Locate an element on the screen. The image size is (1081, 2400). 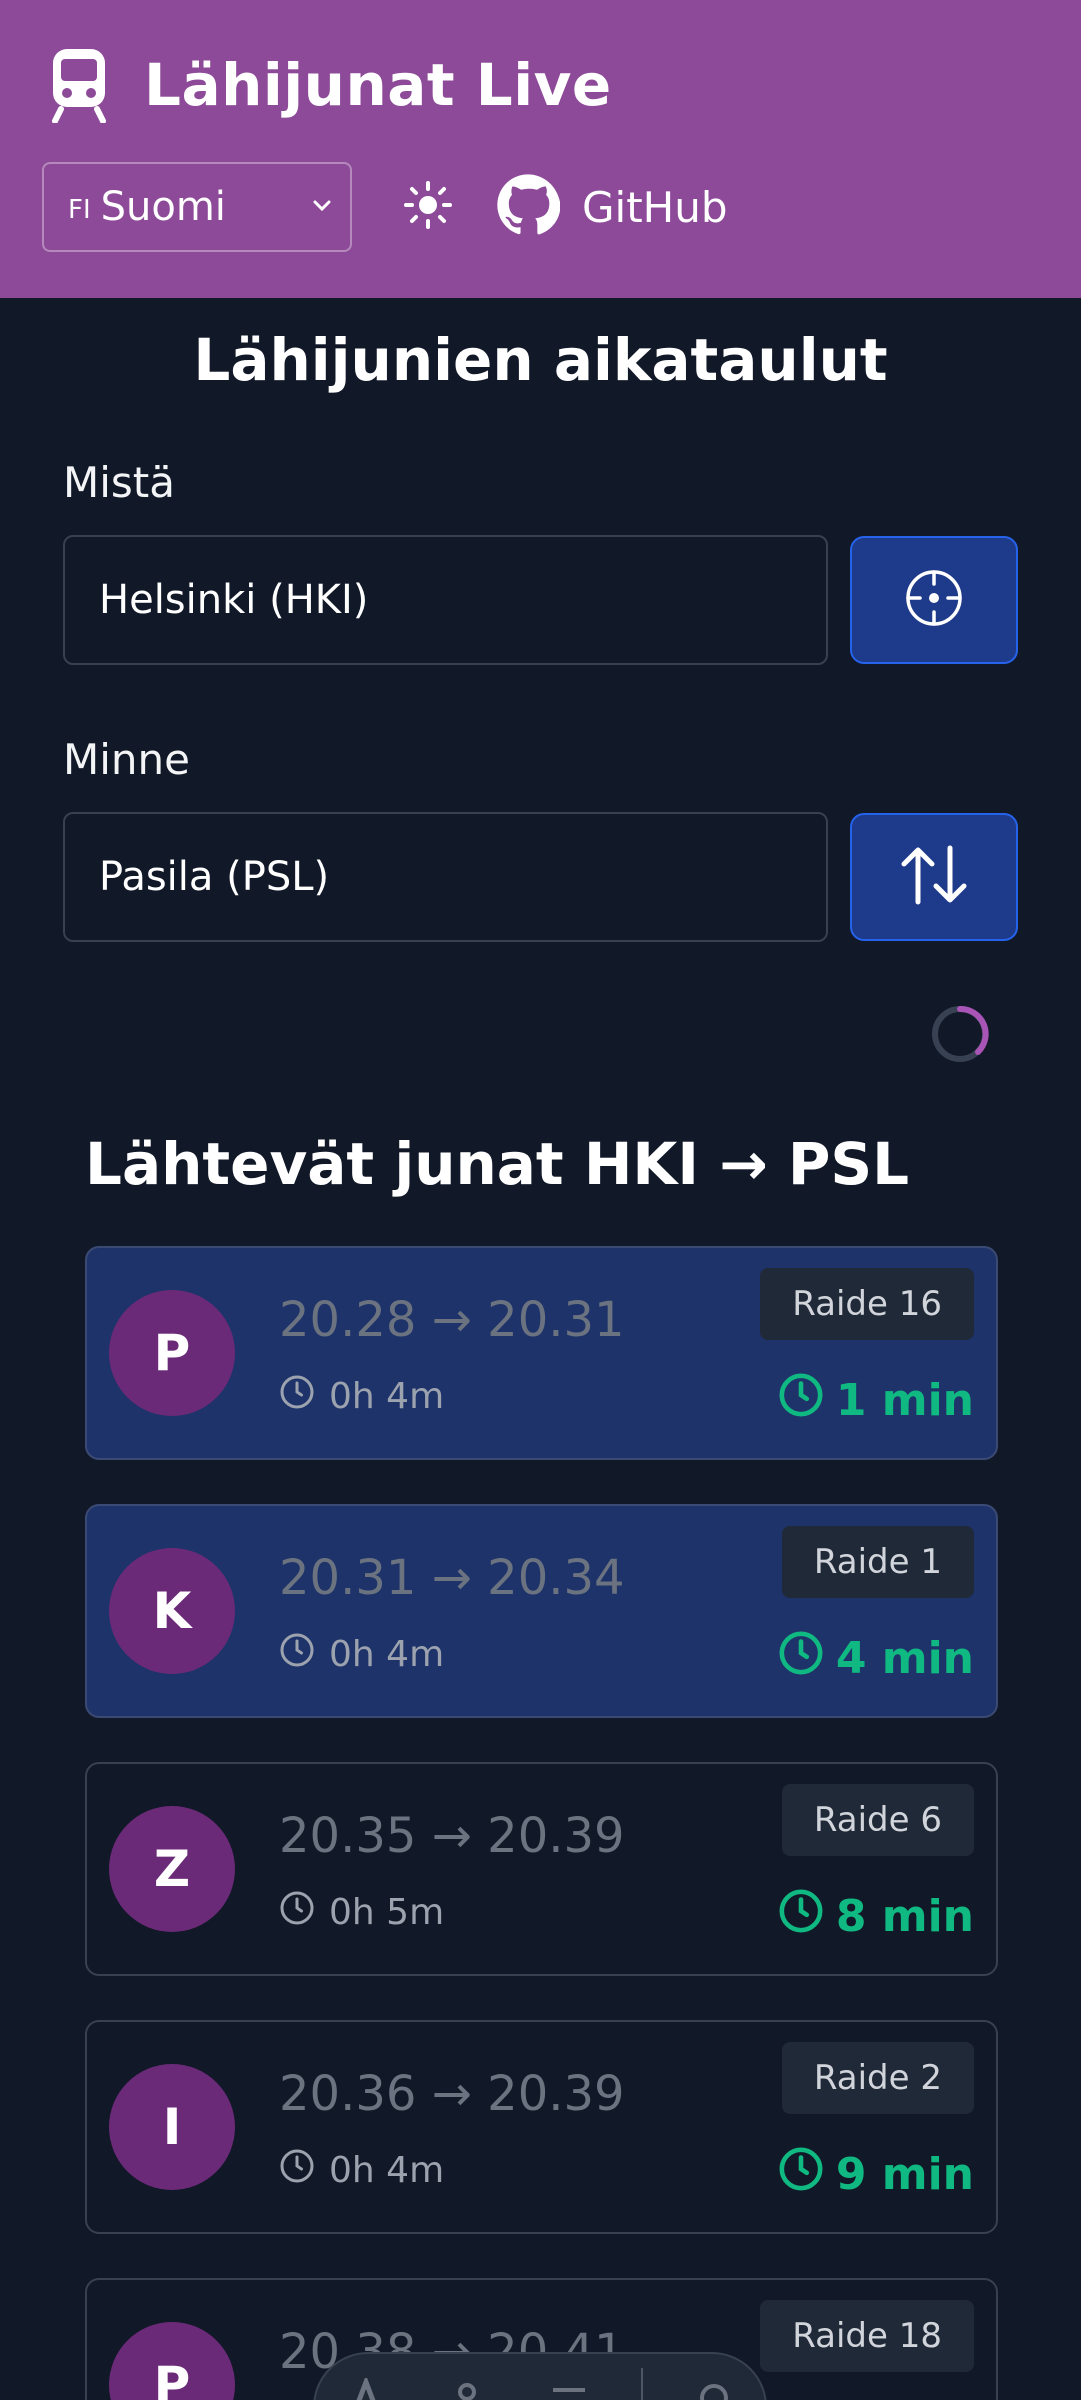
departure-time: 20.28 is located at coordinates (348, 1320).